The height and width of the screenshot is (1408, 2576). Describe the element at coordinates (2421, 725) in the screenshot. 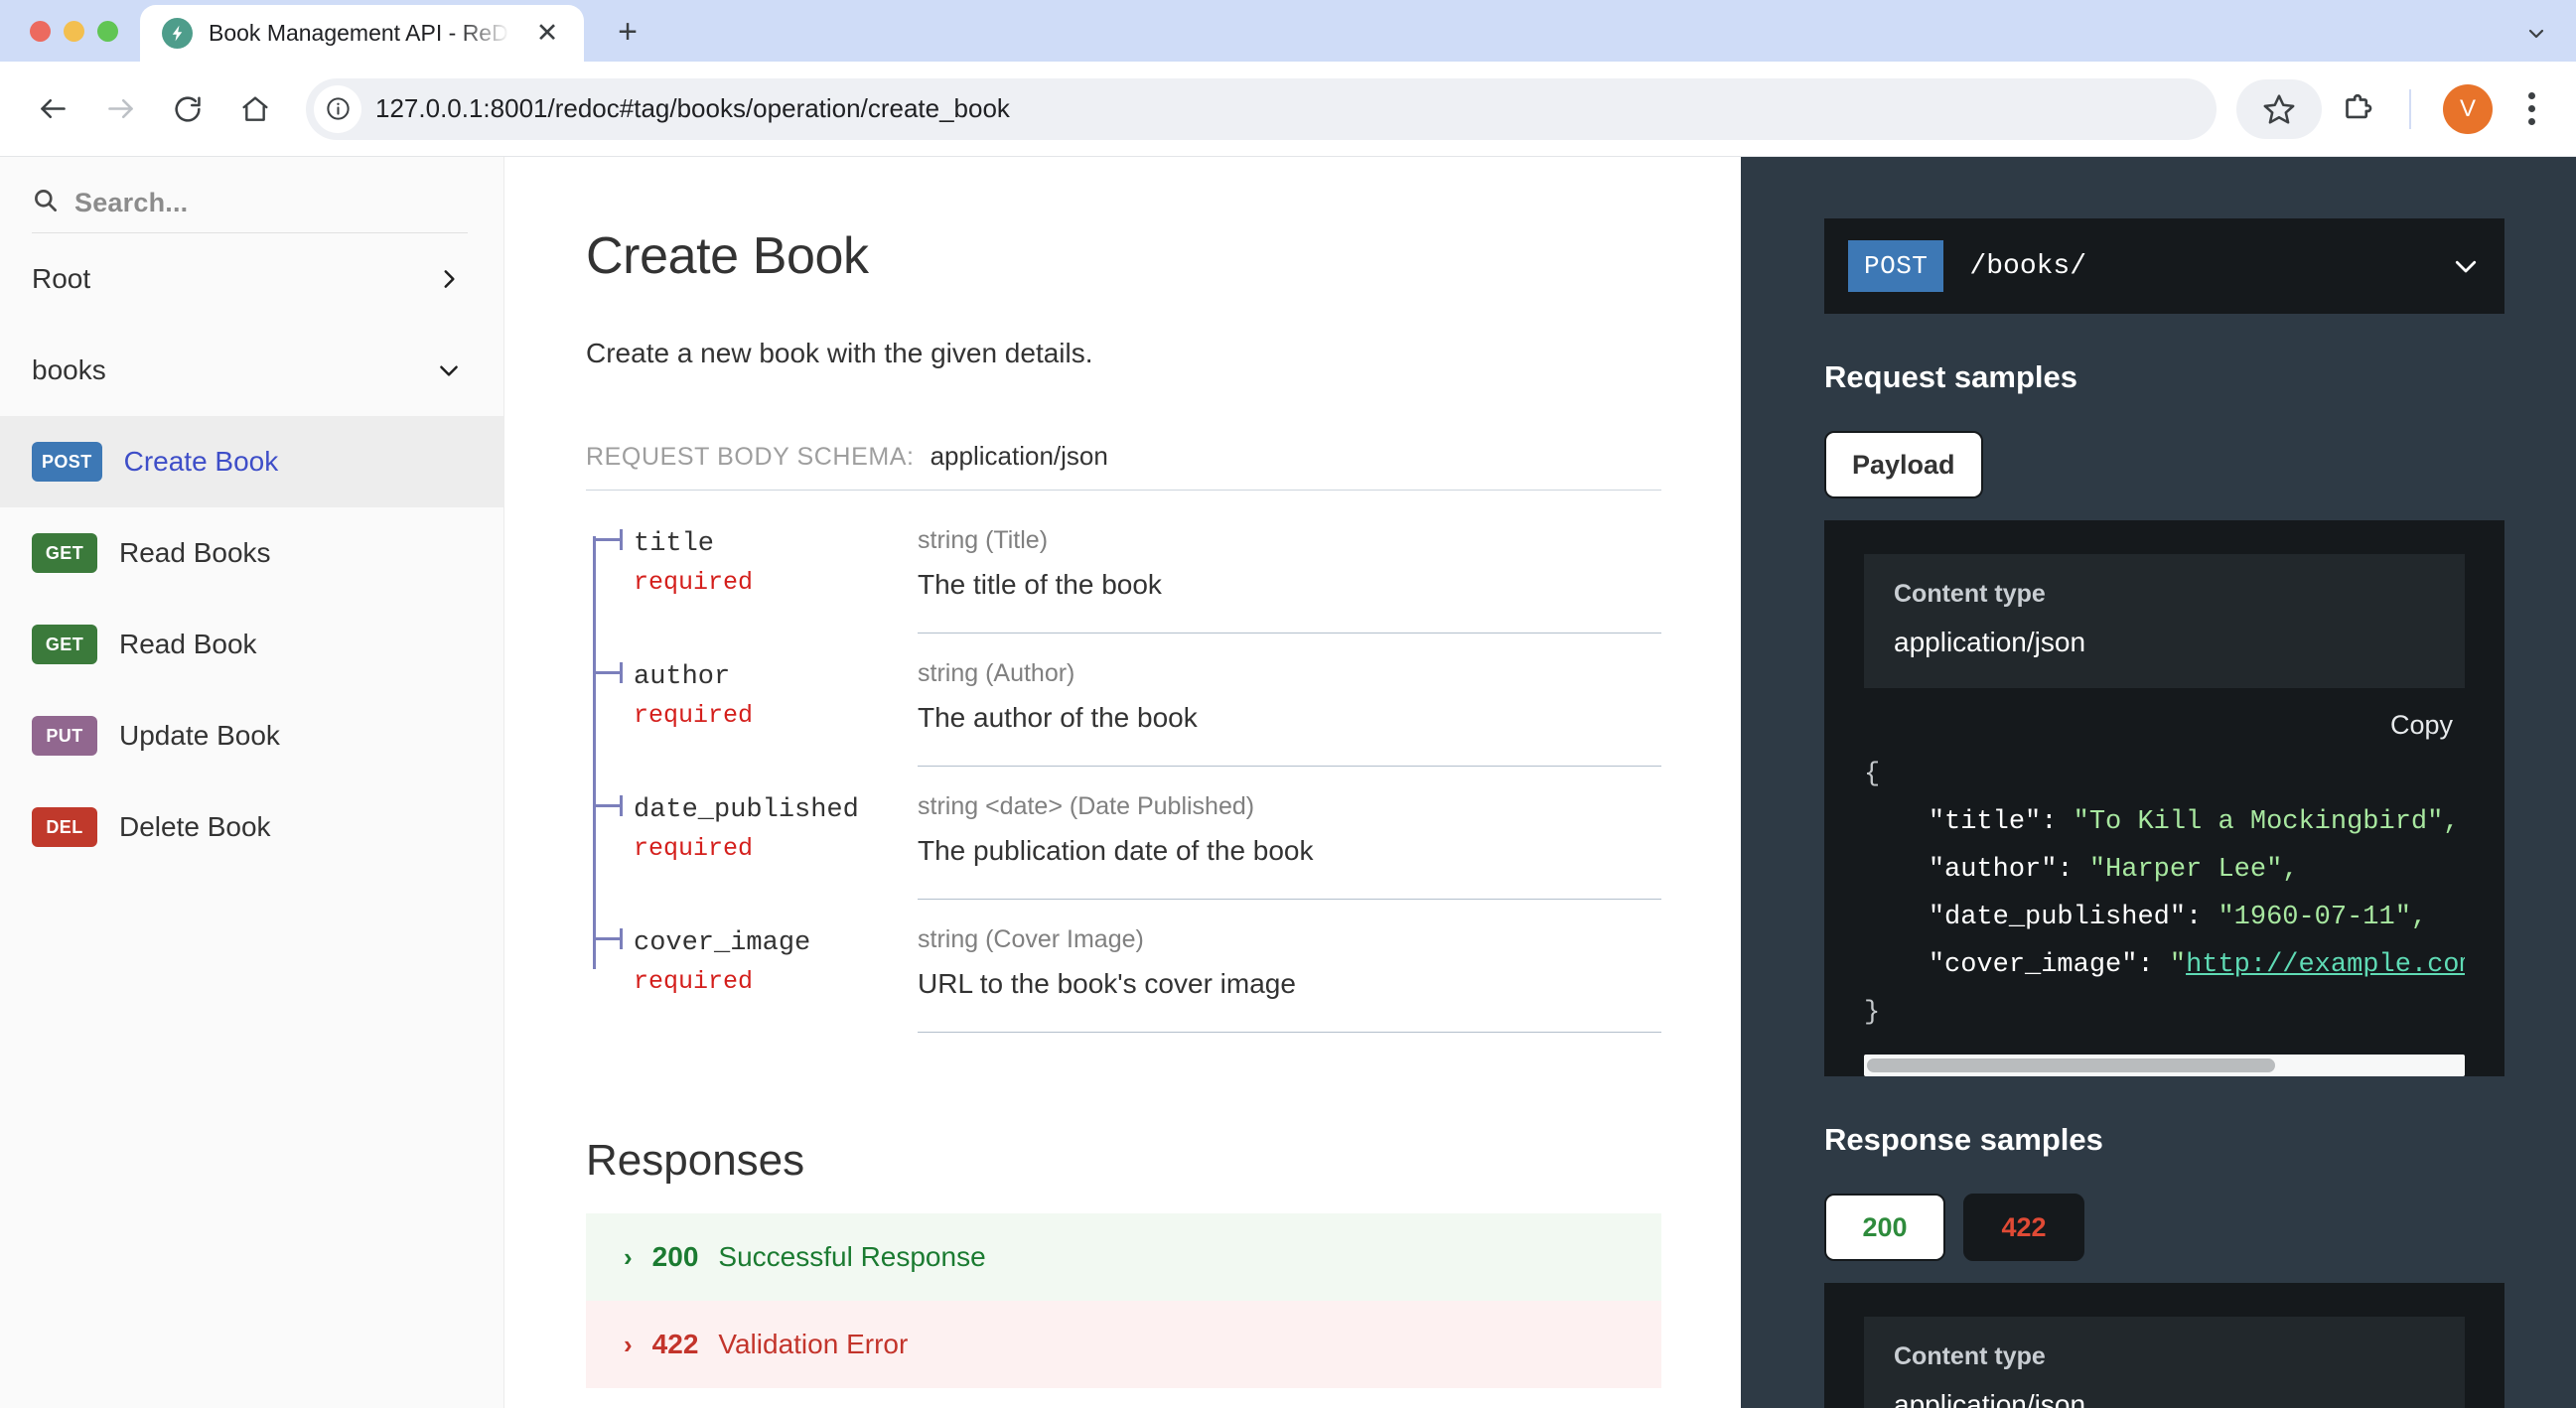

I see `copy-button: Copy` at that location.